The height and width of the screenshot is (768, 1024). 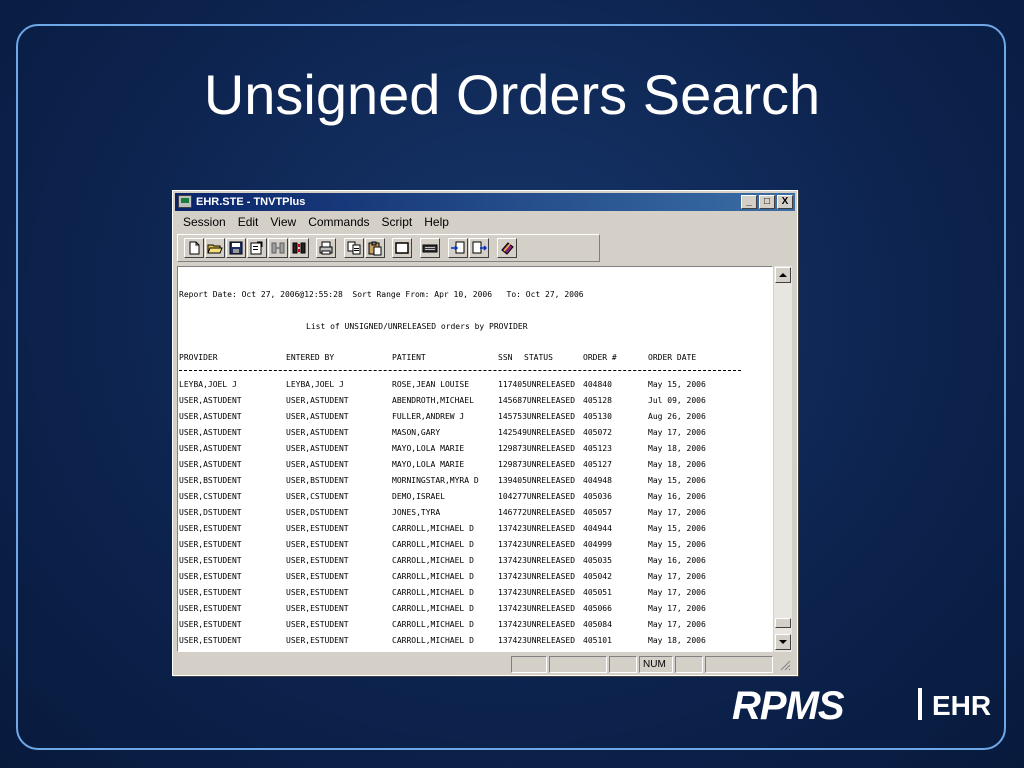 What do you see at coordinates (597, 400) in the screenshot?
I see `cell-order-number: 405128` at bounding box center [597, 400].